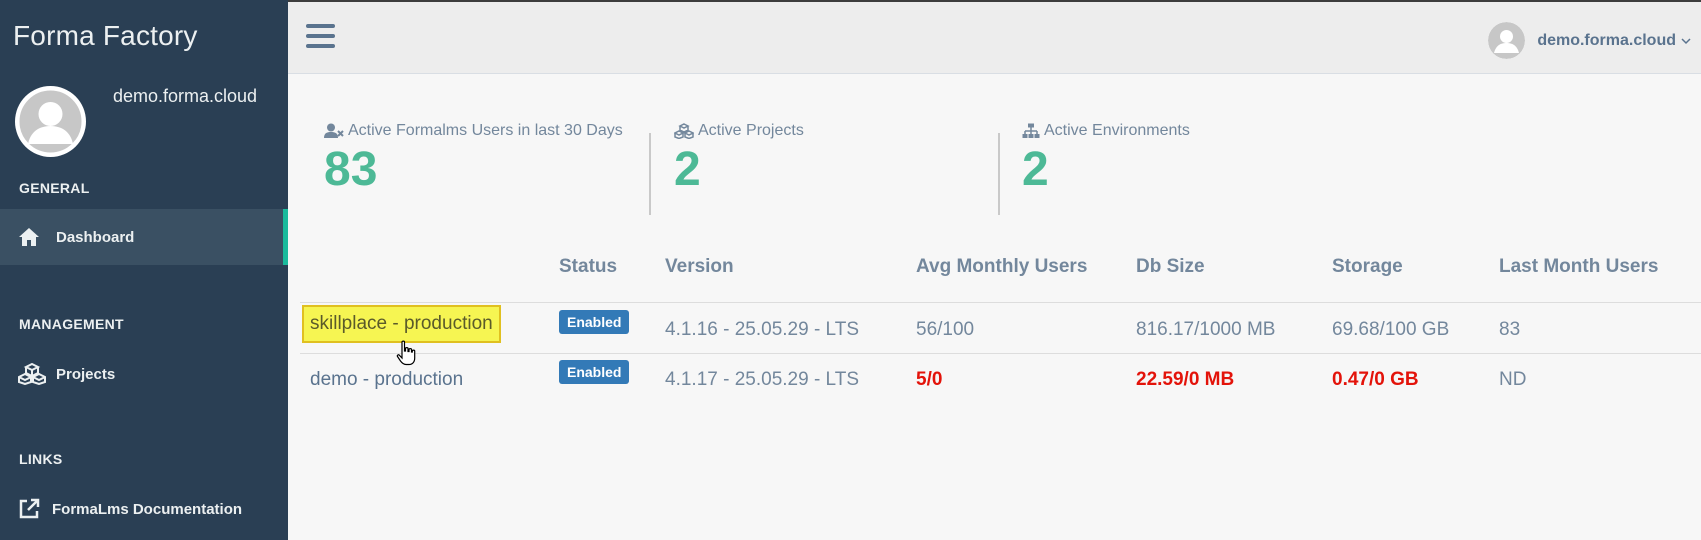  I want to click on sitemap-icon, so click(1031, 130).